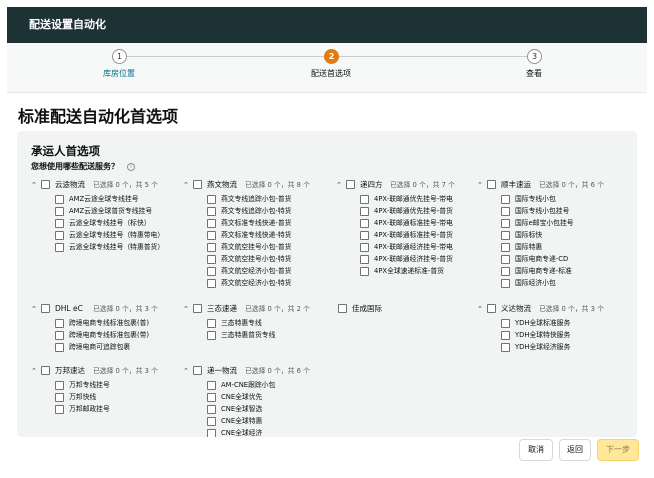  Describe the element at coordinates (618, 450) in the screenshot. I see `next-button: 下一步` at that location.